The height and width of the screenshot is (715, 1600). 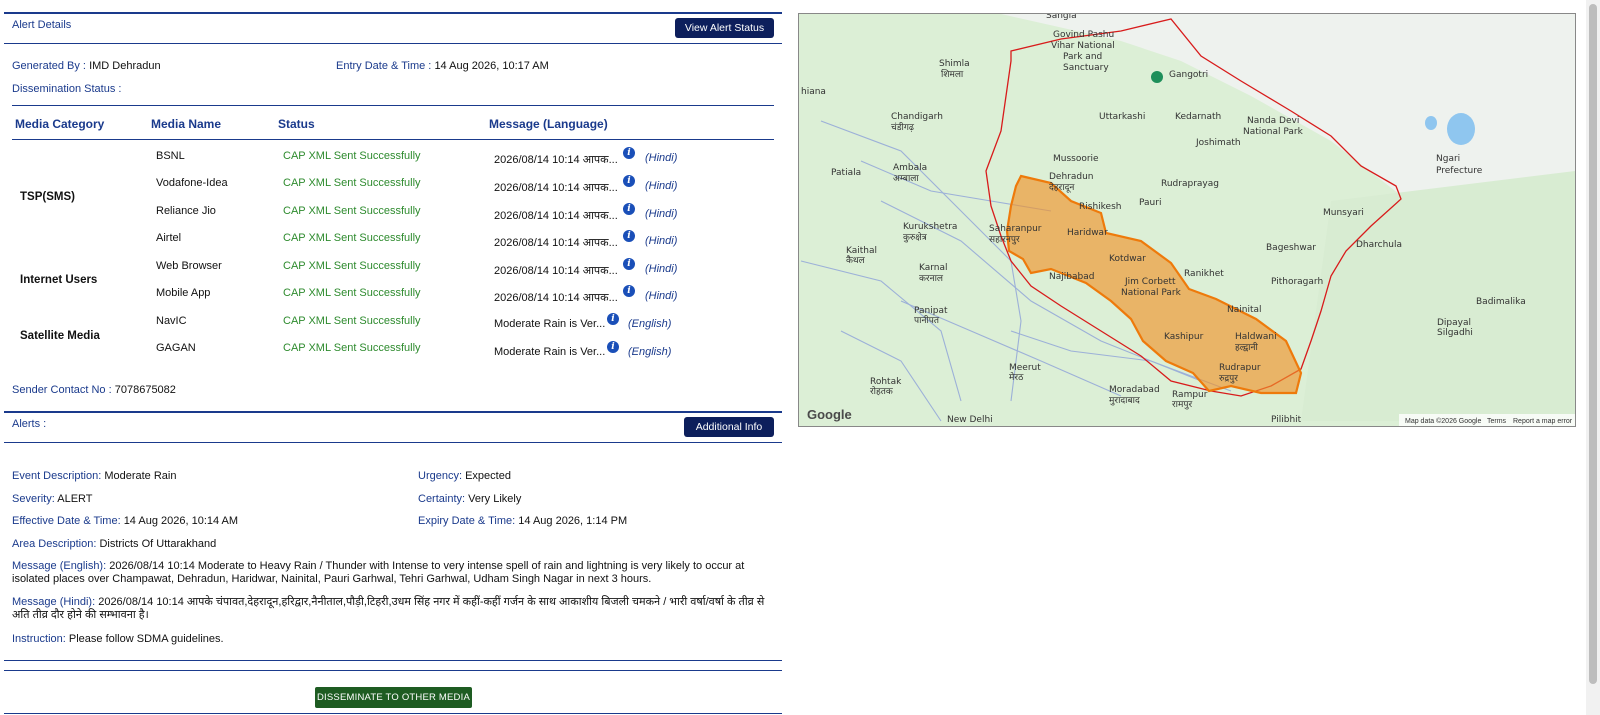 I want to click on map-place-label: Rohtak, so click(x=886, y=382).